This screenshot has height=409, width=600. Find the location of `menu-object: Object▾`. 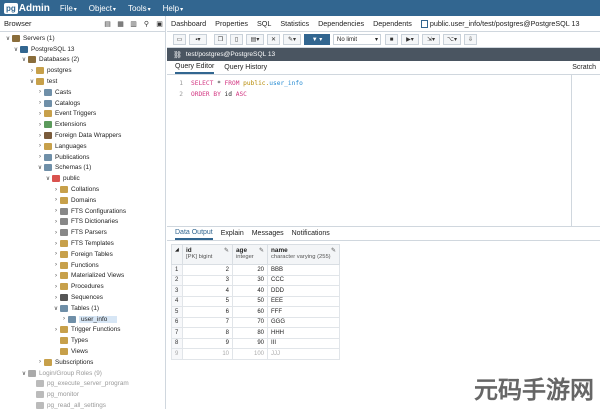

menu-object: Object▾ is located at coordinates (102, 8).